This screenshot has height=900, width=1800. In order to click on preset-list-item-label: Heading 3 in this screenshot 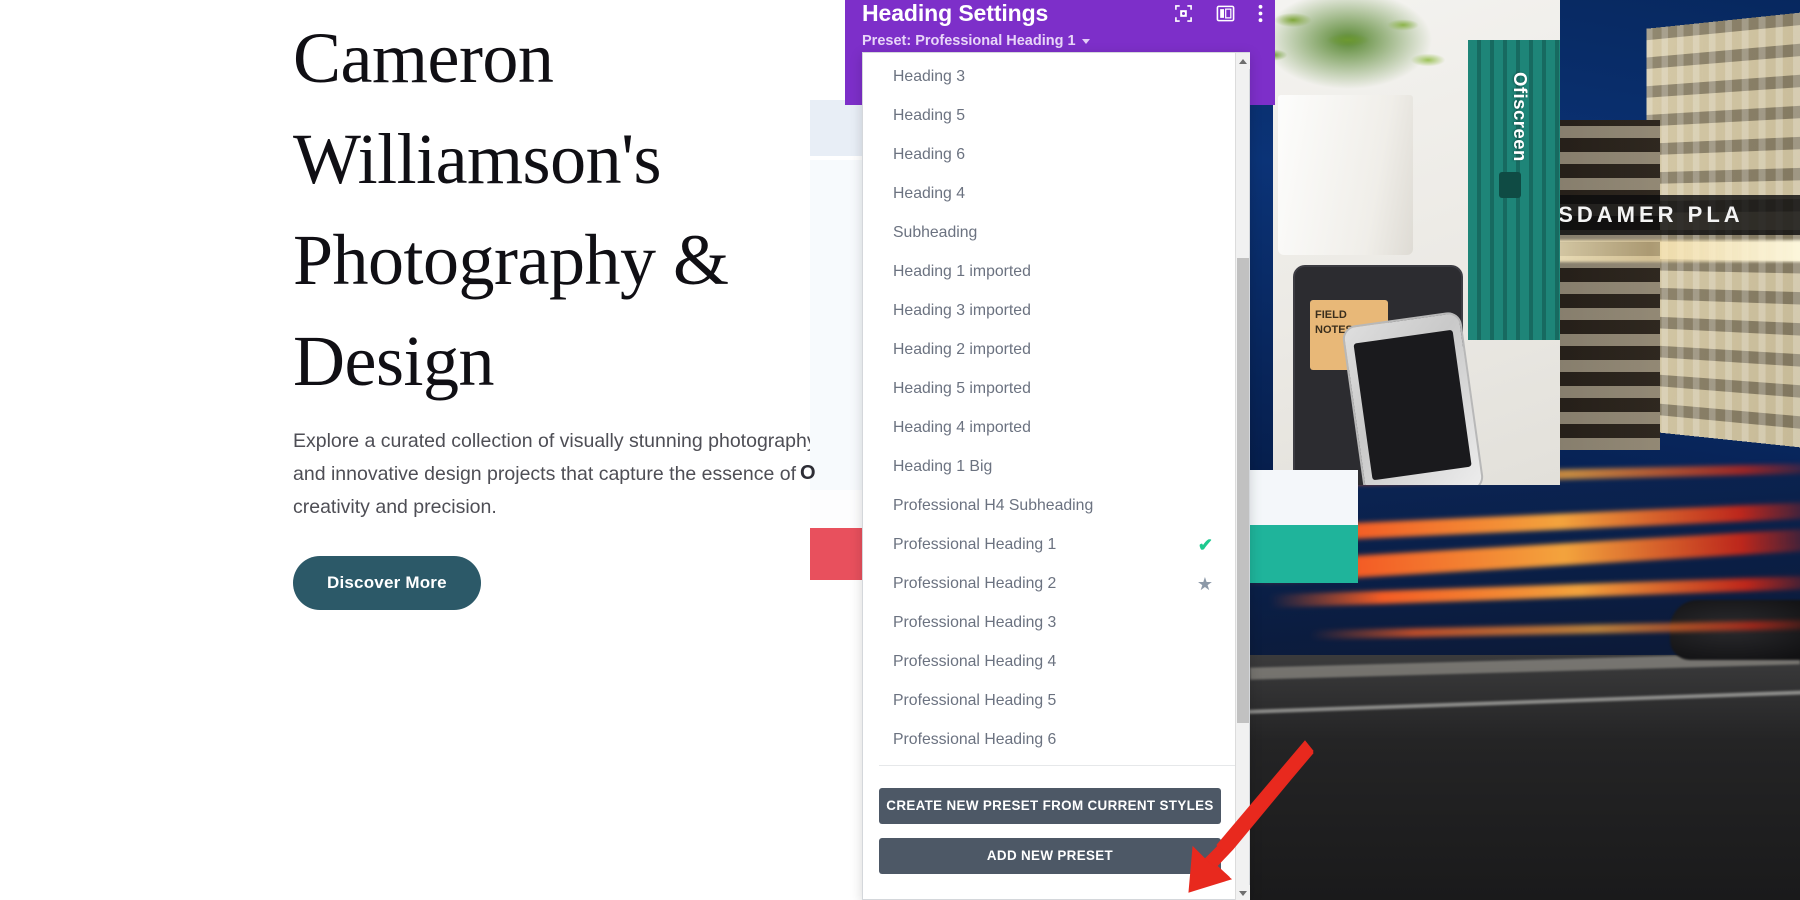, I will do `click(929, 76)`.